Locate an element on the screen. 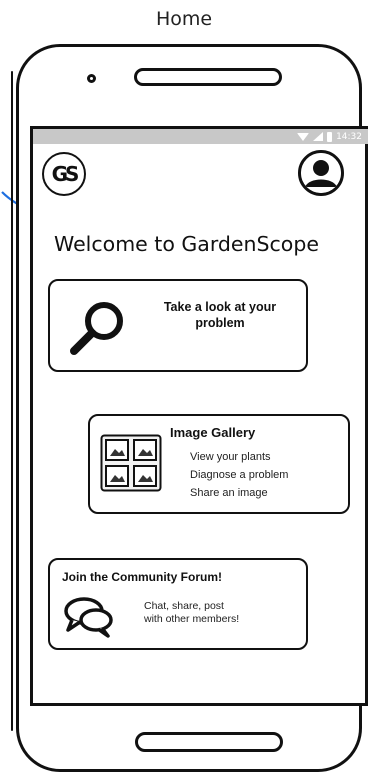 The image size is (368, 780). problem-card: Take a look at your problem is located at coordinates (178, 325).